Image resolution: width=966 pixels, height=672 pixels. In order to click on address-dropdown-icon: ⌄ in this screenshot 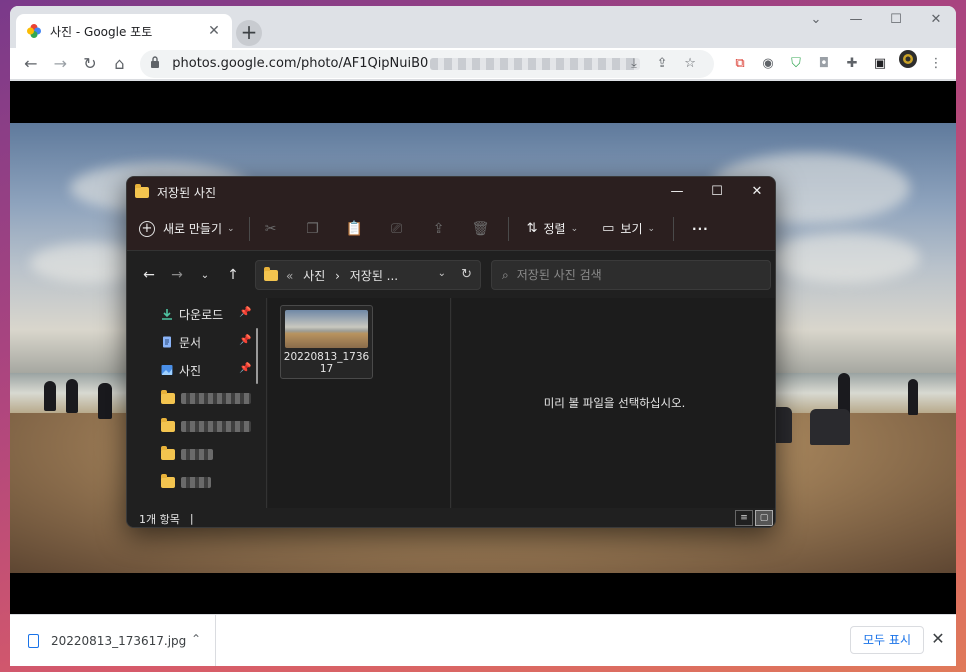, I will do `click(442, 273)`.